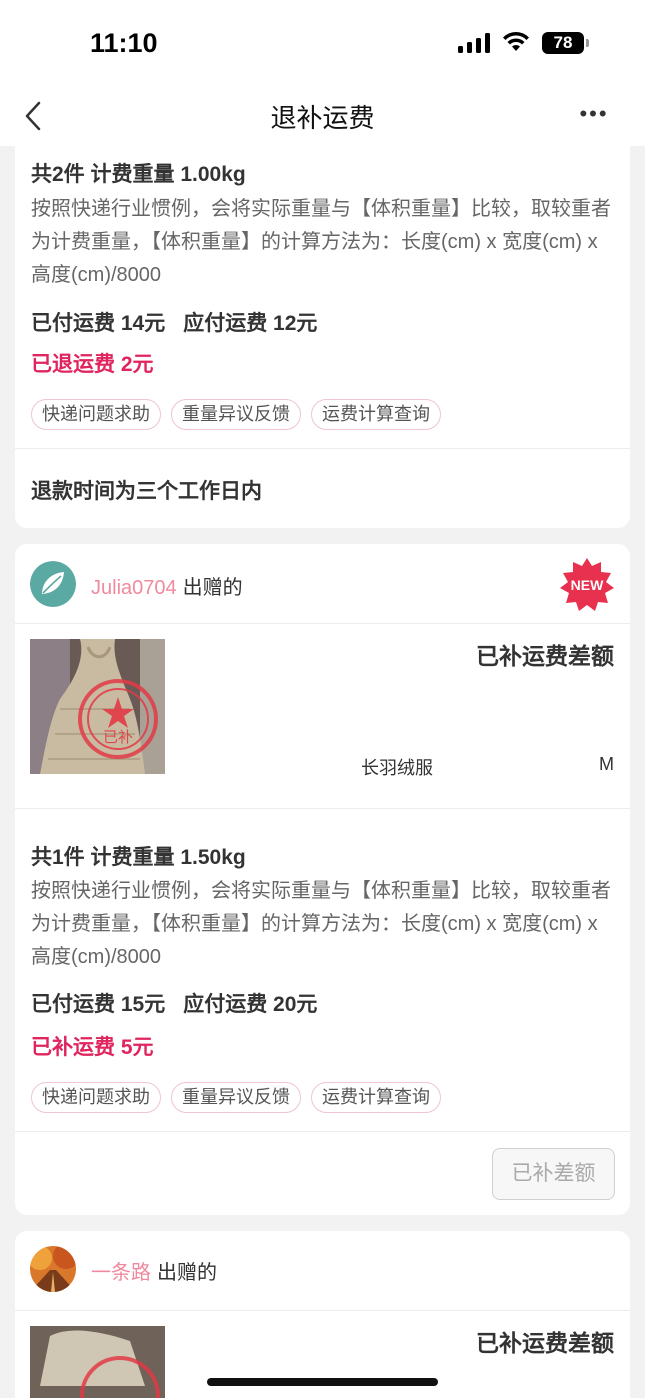 The image size is (645, 1398). I want to click on item-size: M, so click(606, 764).